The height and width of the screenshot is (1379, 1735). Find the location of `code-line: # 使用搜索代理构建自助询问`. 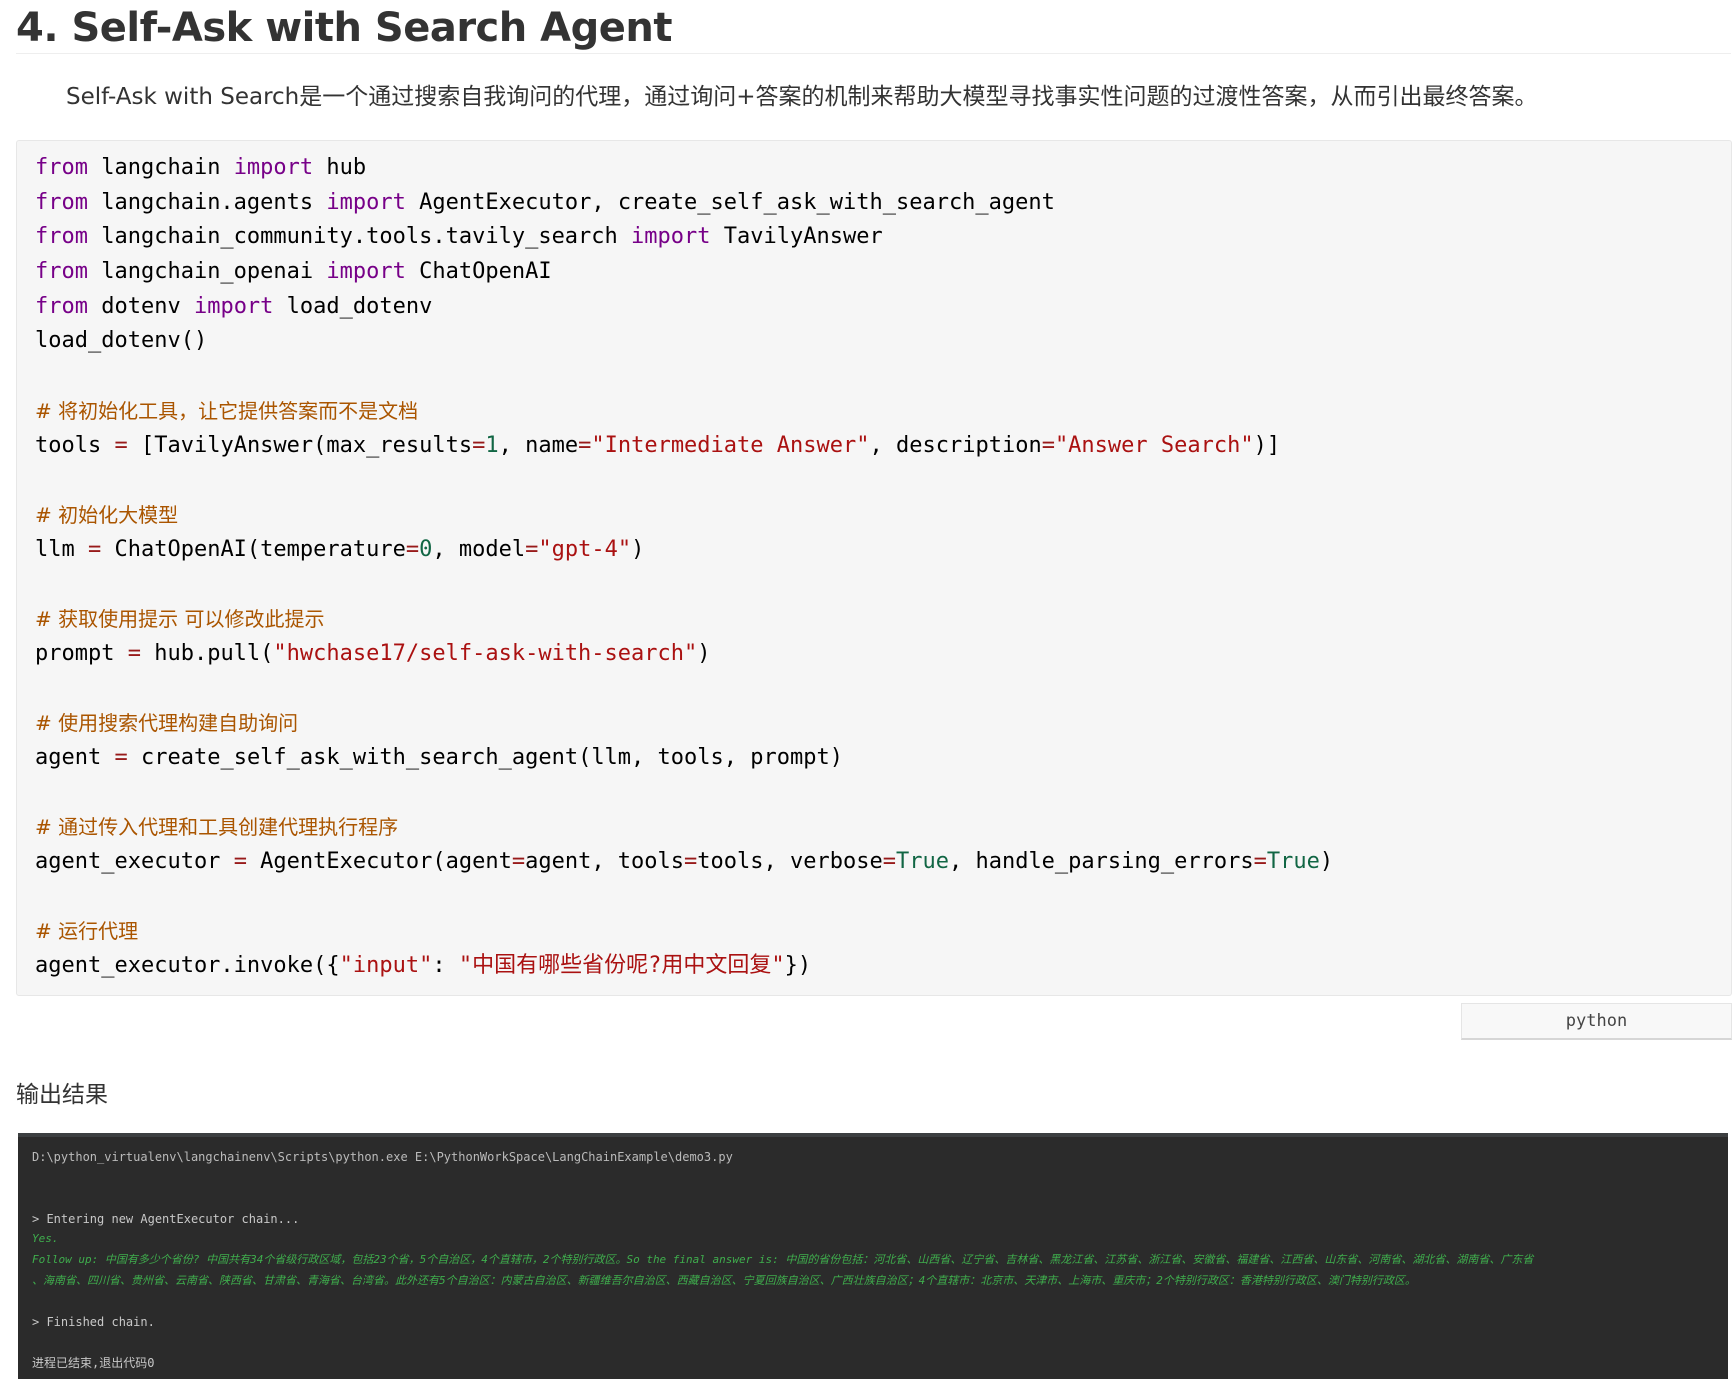

code-line: # 使用搜索代理构建自助询问 is located at coordinates (883, 723).